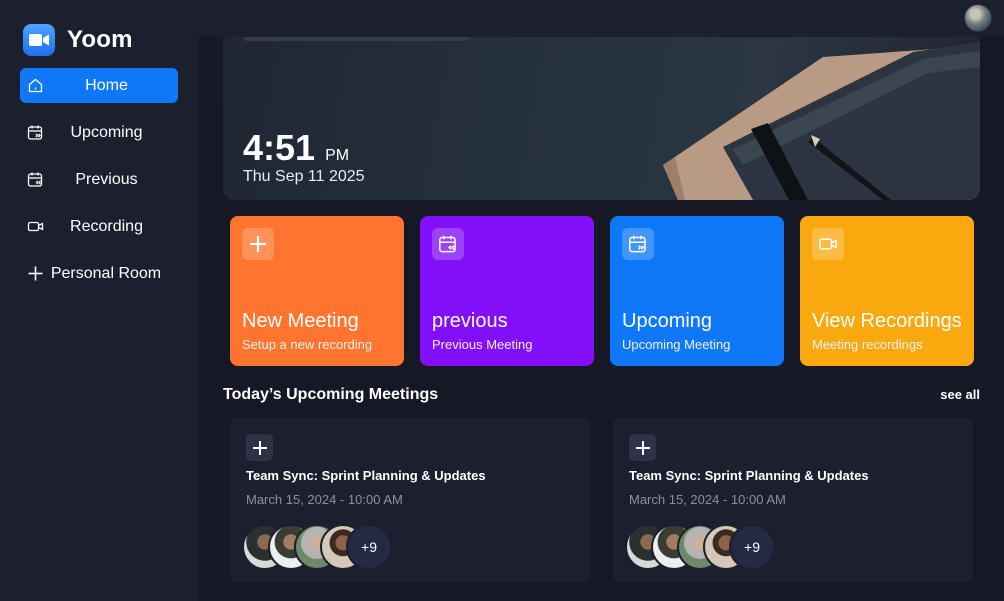 Image resolution: width=1004 pixels, height=601 pixels. I want to click on card-title: View Recordings, so click(887, 321).